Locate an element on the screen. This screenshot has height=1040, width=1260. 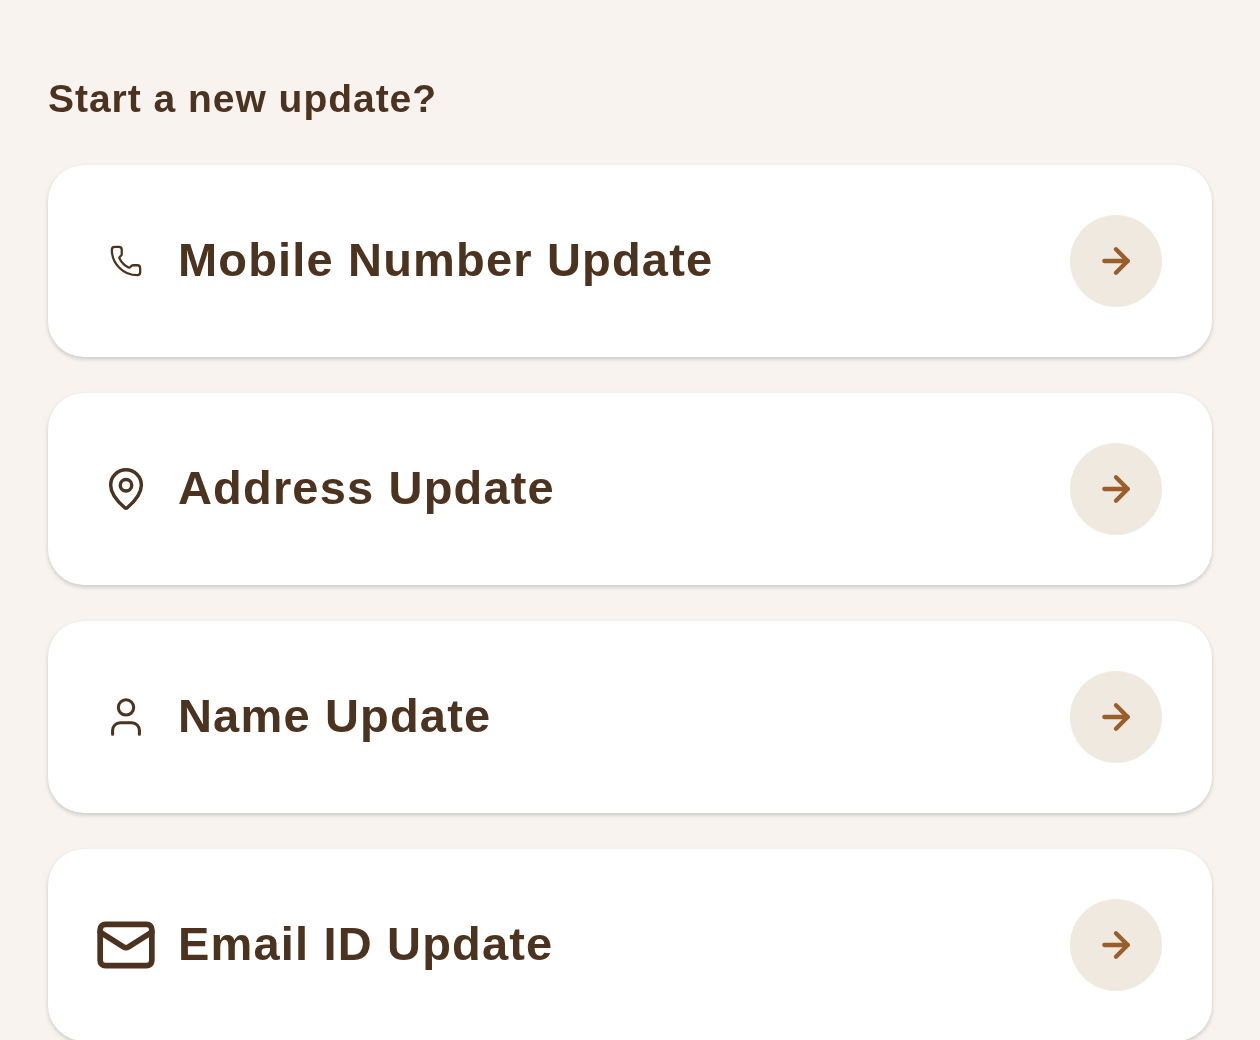
phone-icon is located at coordinates (126, 260).